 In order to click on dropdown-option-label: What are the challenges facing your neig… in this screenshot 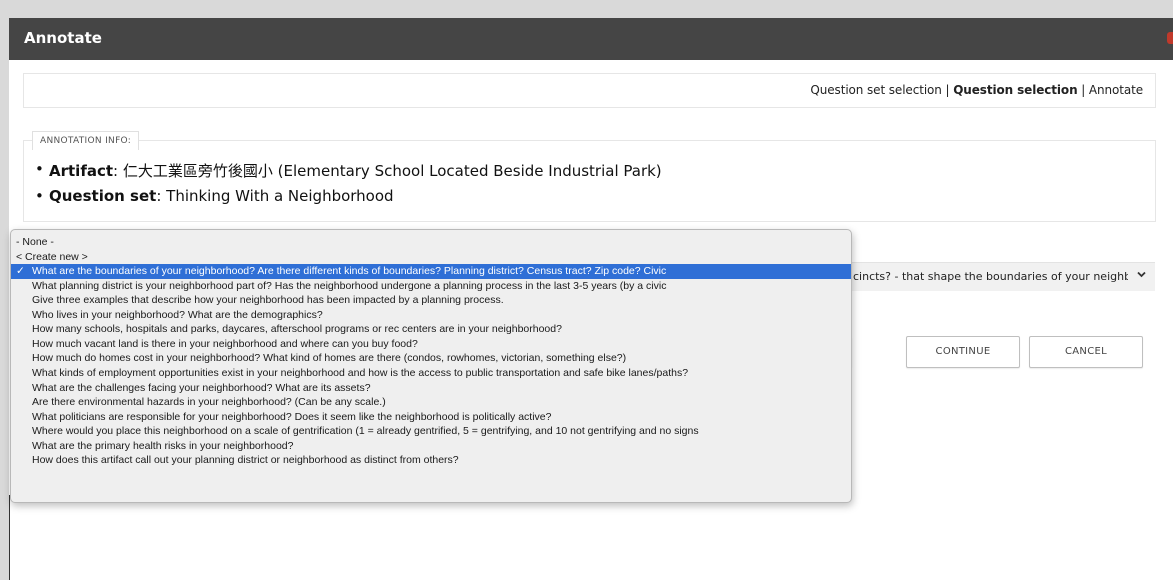, I will do `click(201, 387)`.